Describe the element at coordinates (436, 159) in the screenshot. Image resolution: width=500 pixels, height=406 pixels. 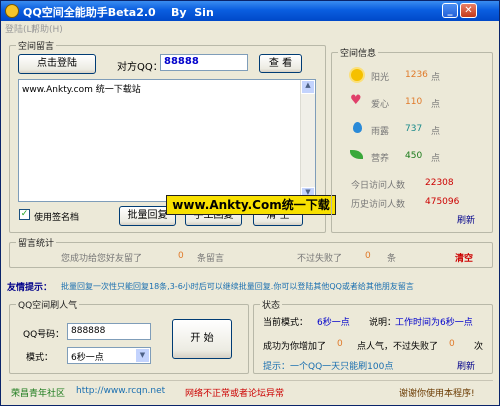
I see `nutrition-unit: 点` at that location.